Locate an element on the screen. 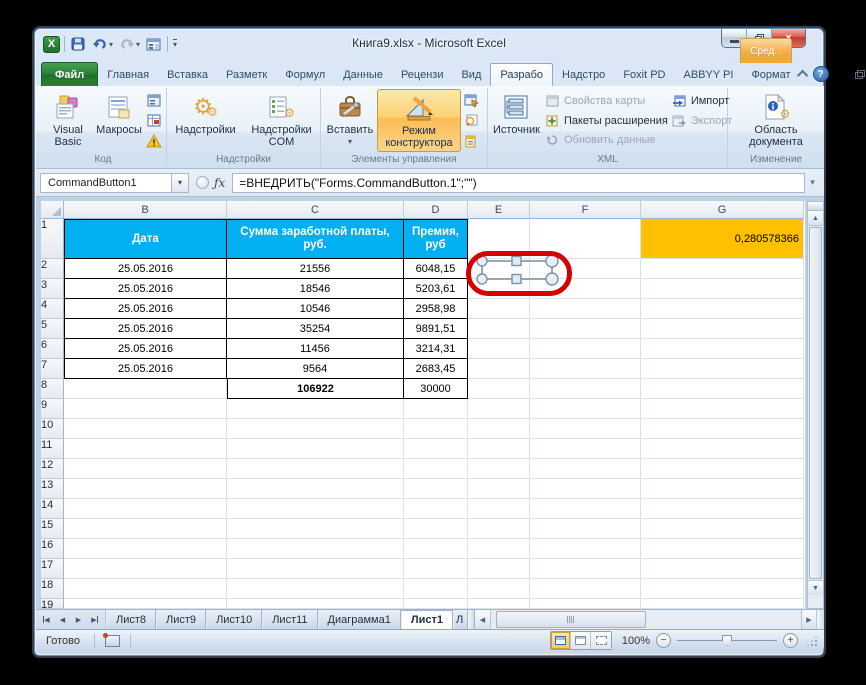 This screenshot has width=866, height=685. cell-b5: 25.05.2016 is located at coordinates (145, 329).